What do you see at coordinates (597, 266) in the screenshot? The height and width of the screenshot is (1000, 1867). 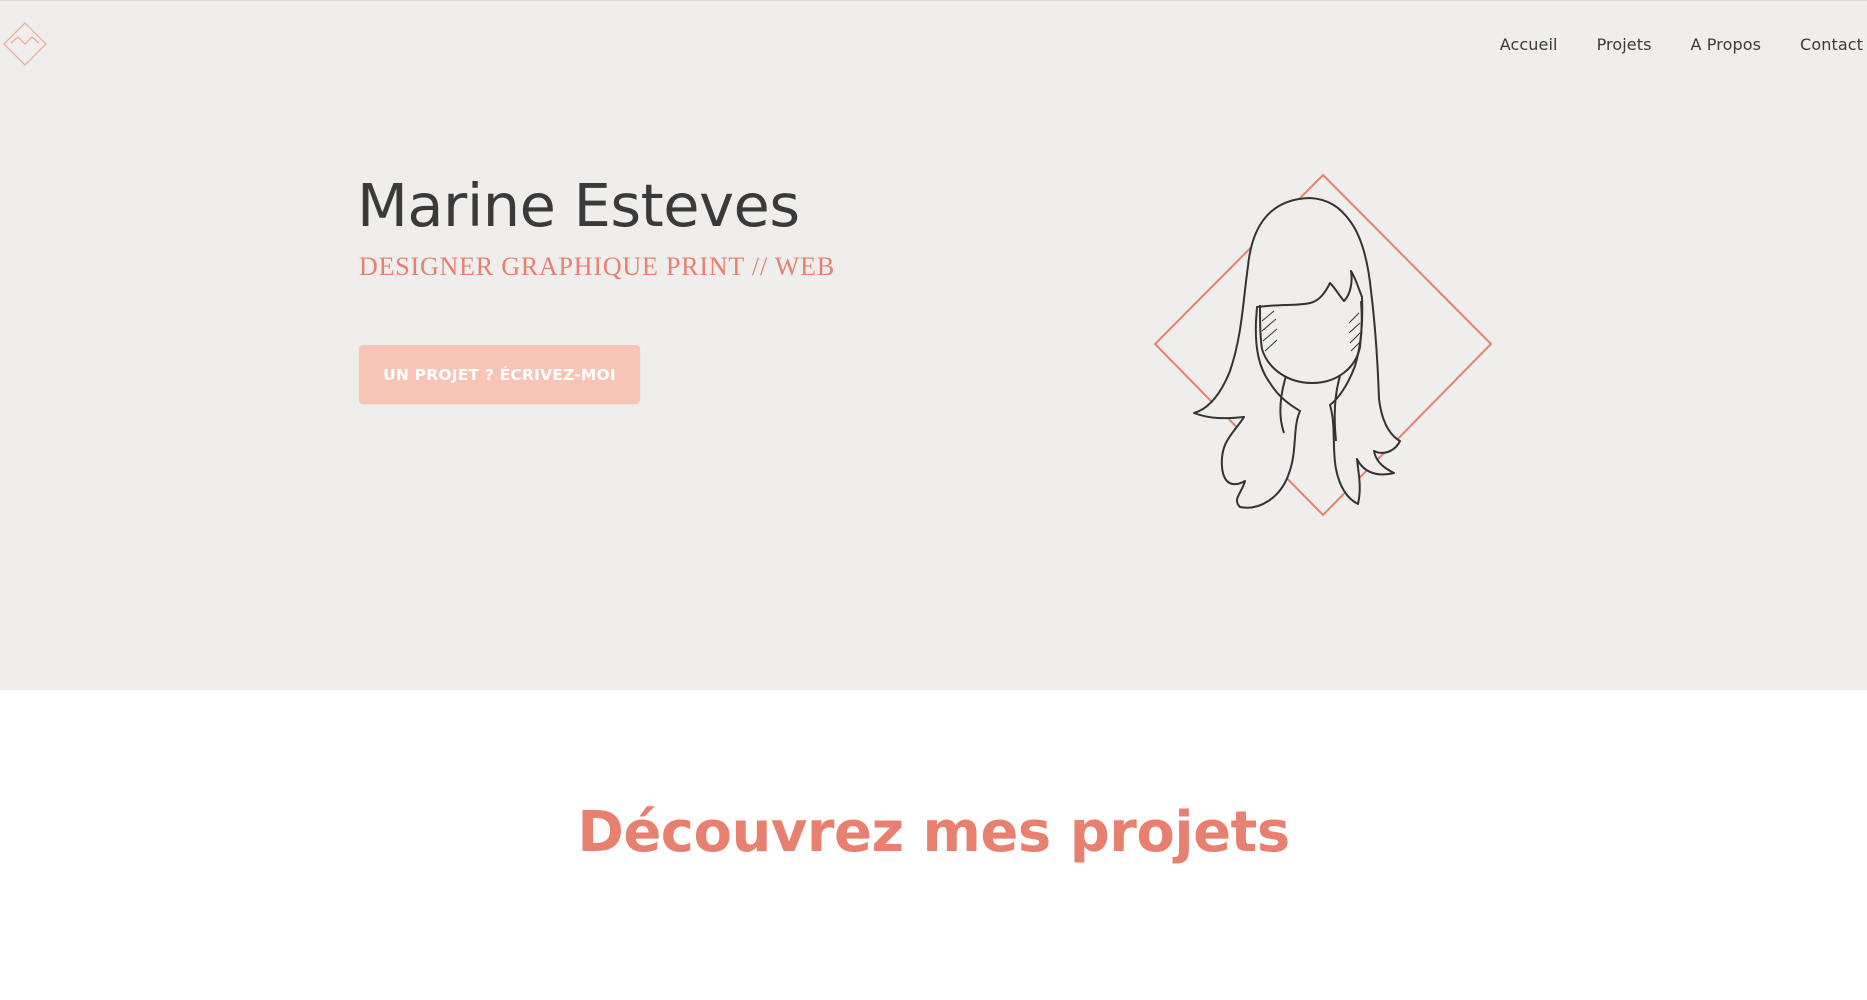 I see `hero-subtitle: DESIGNER GRAPHIQUE PRINT // WEB` at bounding box center [597, 266].